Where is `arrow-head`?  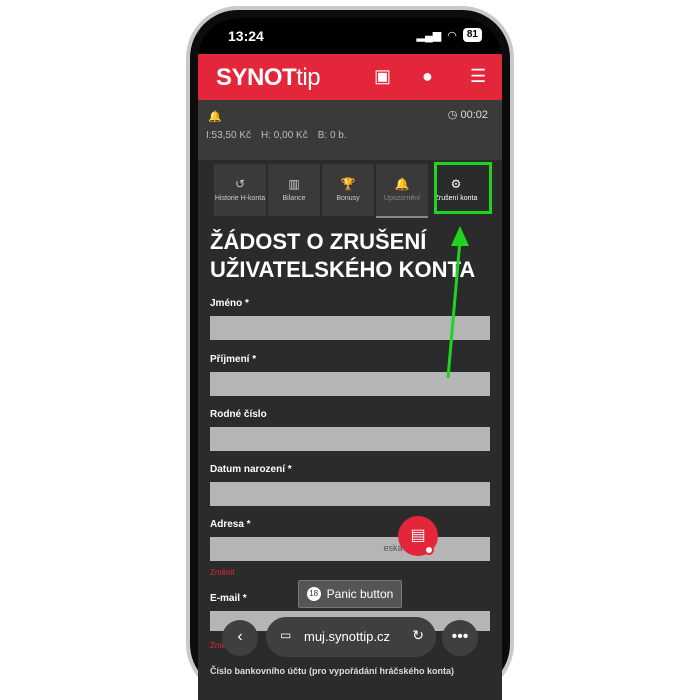
arrow-head is located at coordinates (460, 236).